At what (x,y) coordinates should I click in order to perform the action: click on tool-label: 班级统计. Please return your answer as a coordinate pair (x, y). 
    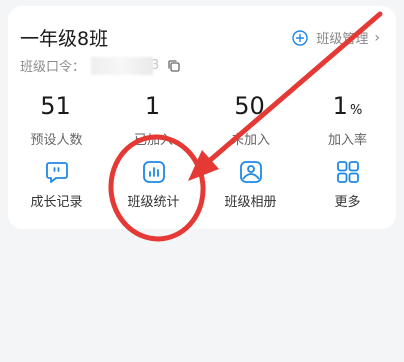
    Looking at the image, I should click on (153, 202).